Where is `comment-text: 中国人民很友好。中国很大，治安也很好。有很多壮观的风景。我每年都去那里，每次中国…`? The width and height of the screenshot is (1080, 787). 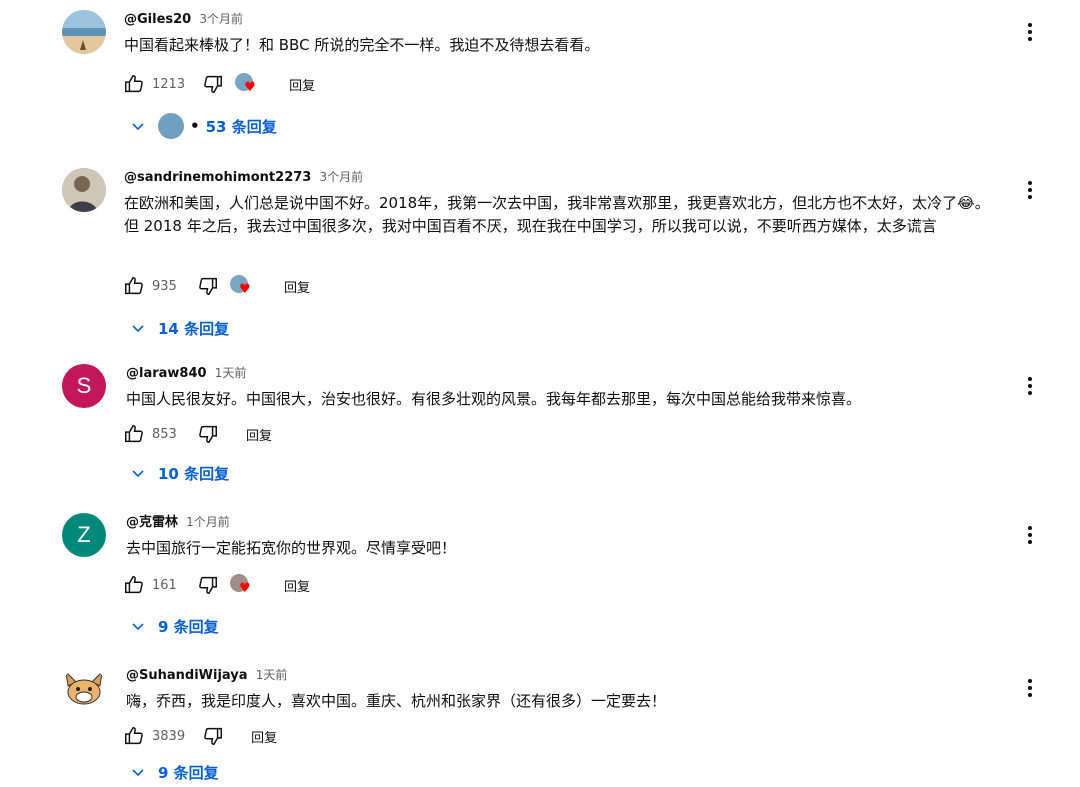 comment-text: 中国人民很友好。中国很大，治安也很好。有很多壮观的风景。我每年都去那里，每次中国… is located at coordinates (494, 399).